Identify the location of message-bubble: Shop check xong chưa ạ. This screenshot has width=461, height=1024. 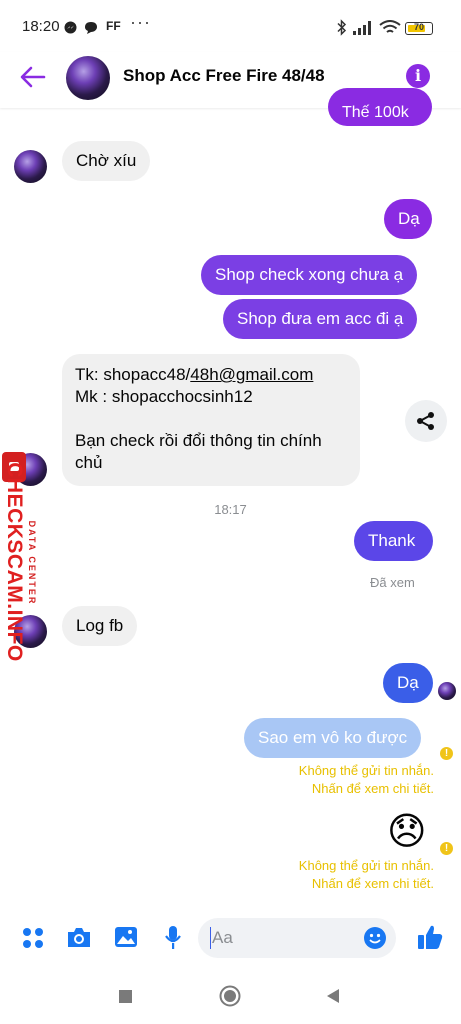
(309, 275).